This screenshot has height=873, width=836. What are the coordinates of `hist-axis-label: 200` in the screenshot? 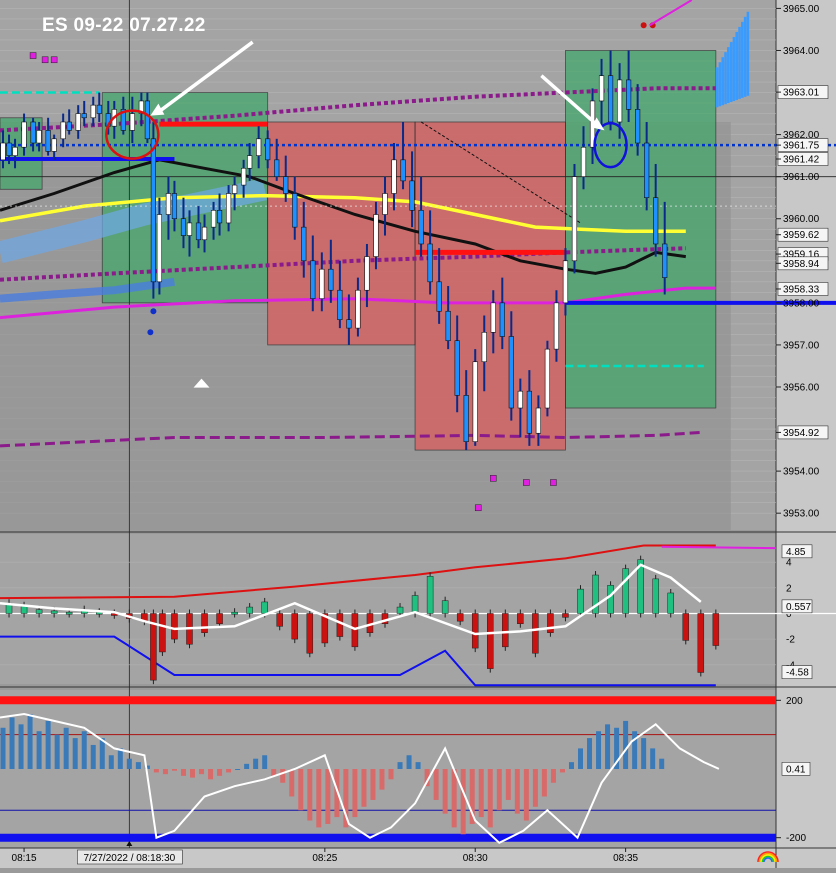 It's located at (794, 701).